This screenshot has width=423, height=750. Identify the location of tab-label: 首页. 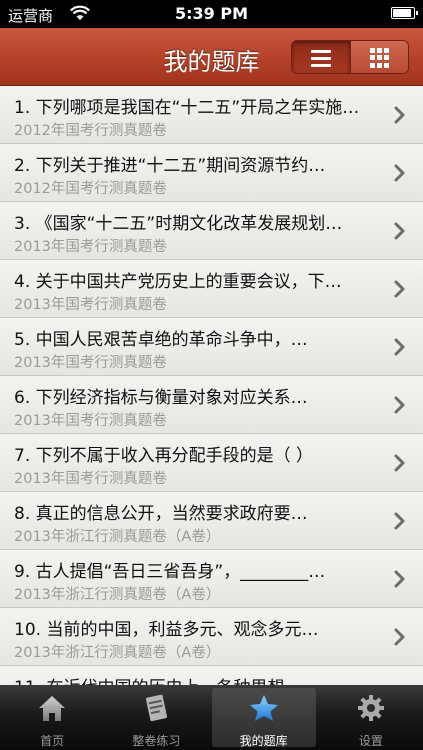
(52, 741).